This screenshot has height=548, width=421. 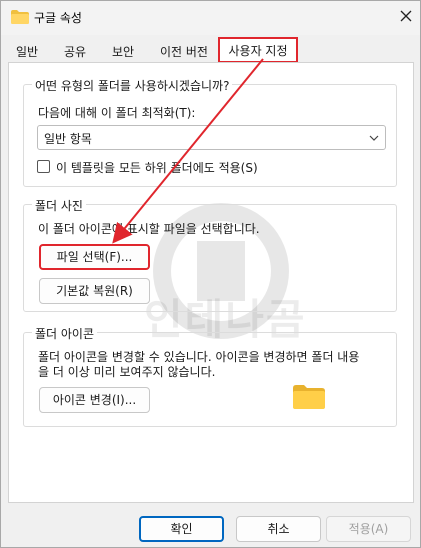 I want to click on folder-pictures-description: 이 폴더 아이콘에 표시할 파일을 선택합니다., so click(x=149, y=229).